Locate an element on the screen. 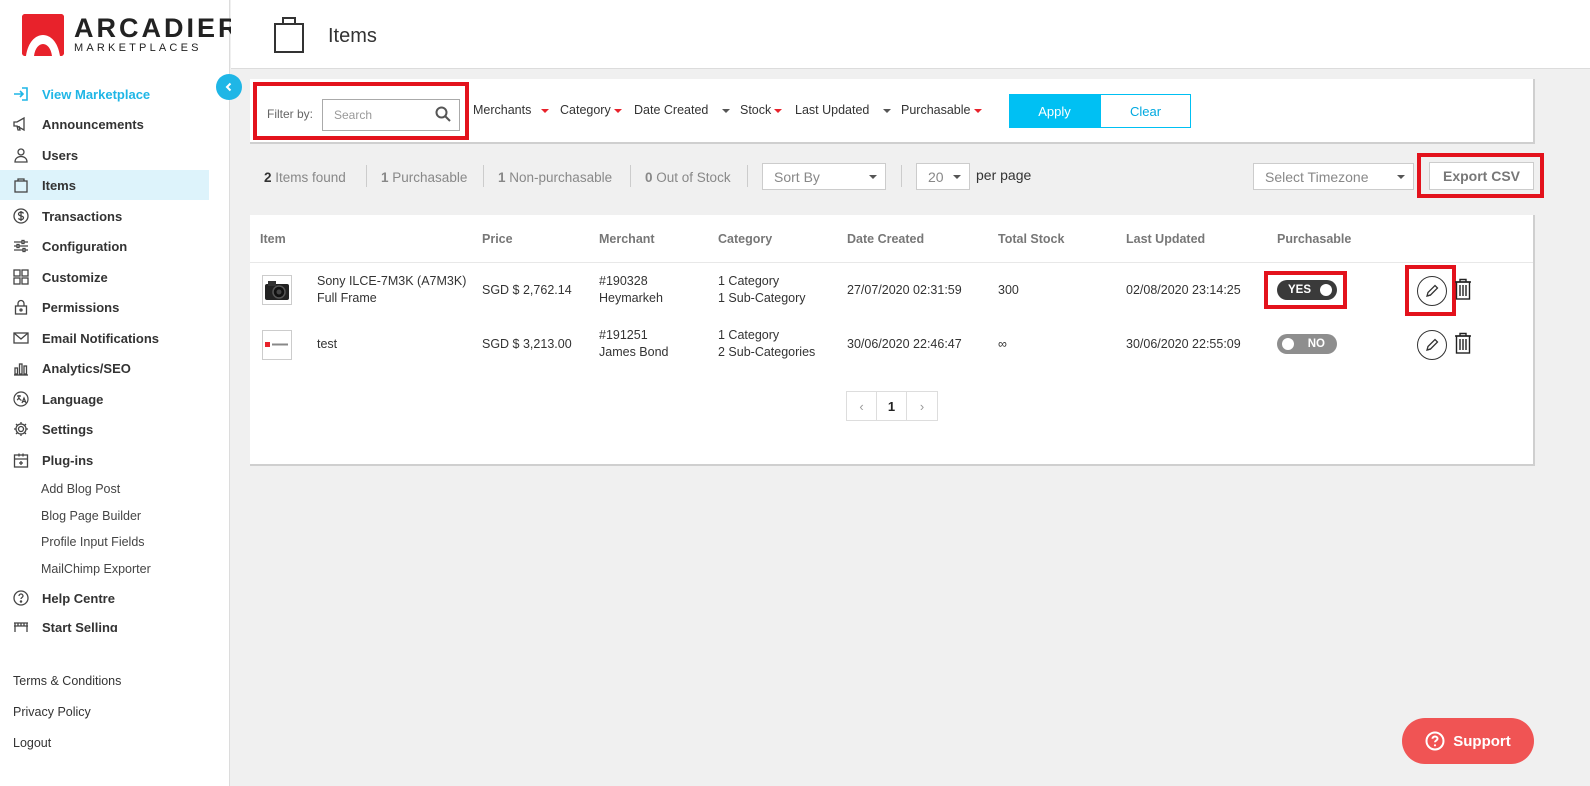  purchasable-toggle: NO is located at coordinates (1307, 344).